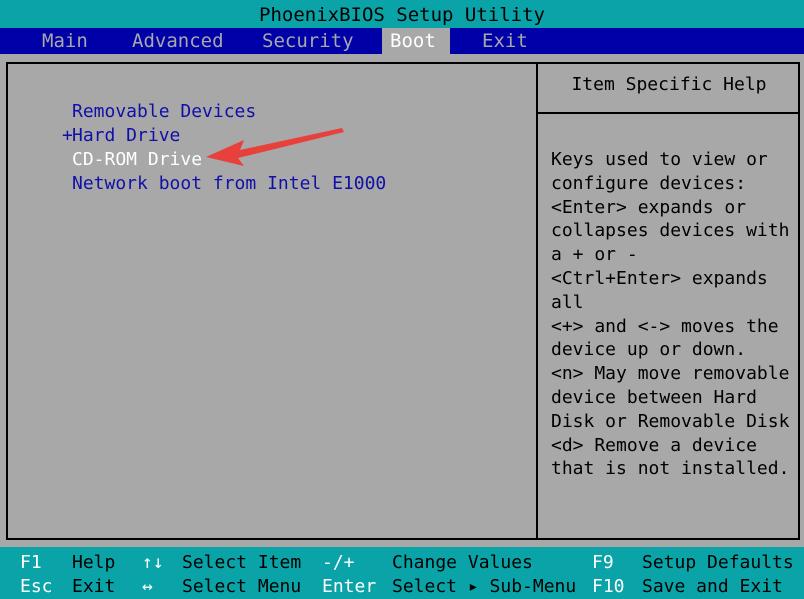  What do you see at coordinates (242, 586) in the screenshot?
I see `key-left-right-desc: Select Menu` at bounding box center [242, 586].